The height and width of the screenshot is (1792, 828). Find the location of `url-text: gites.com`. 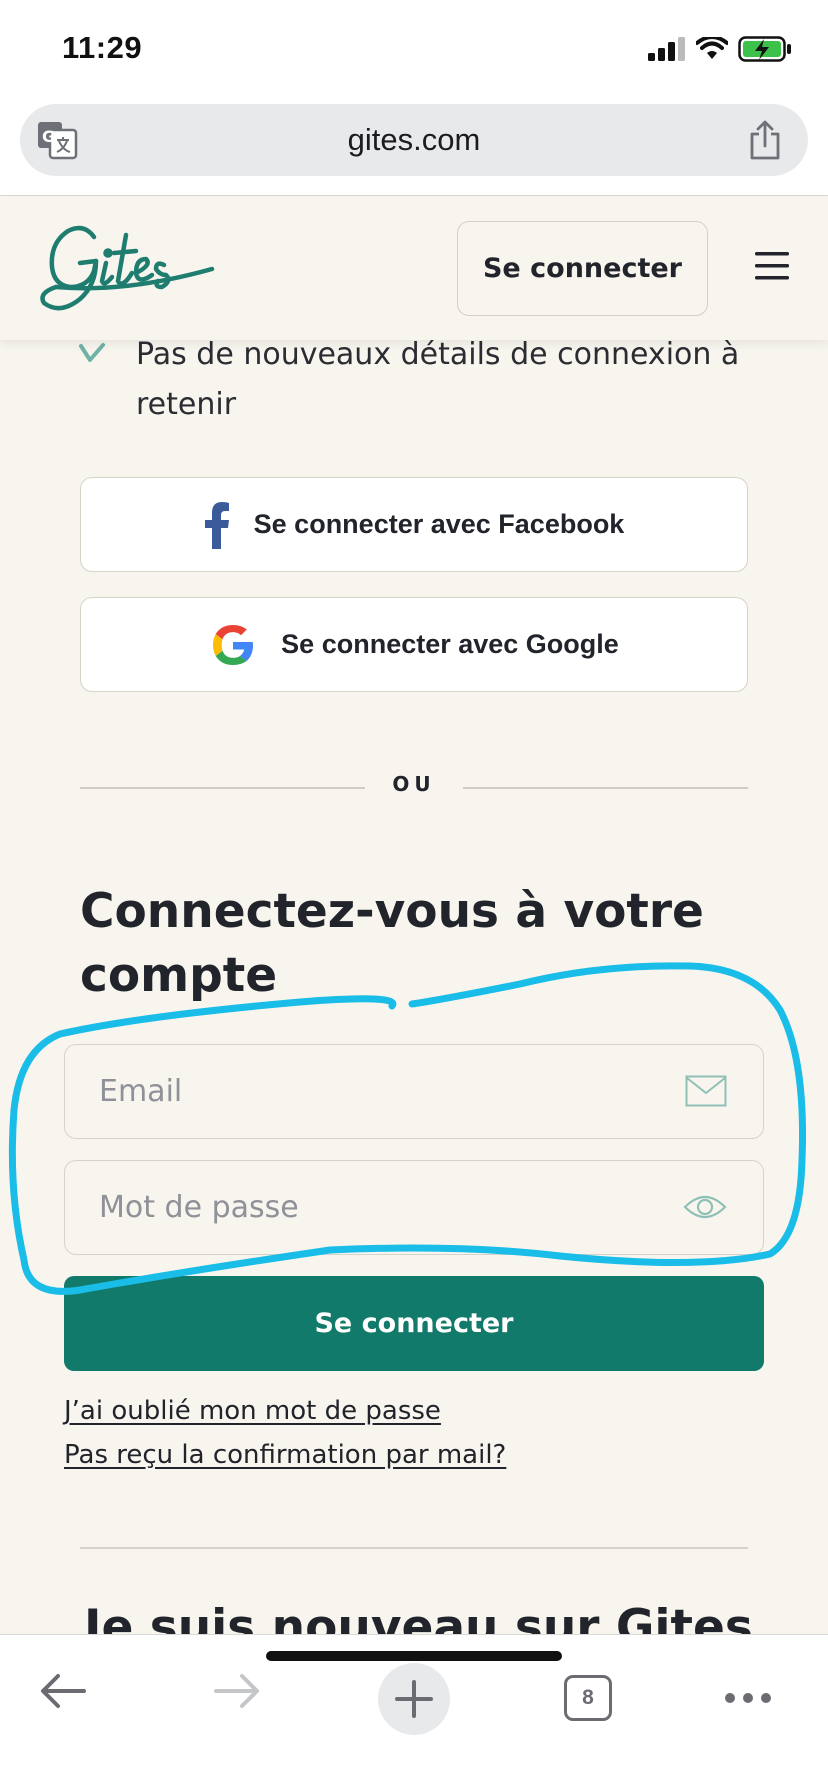

url-text: gites.com is located at coordinates (414, 140).